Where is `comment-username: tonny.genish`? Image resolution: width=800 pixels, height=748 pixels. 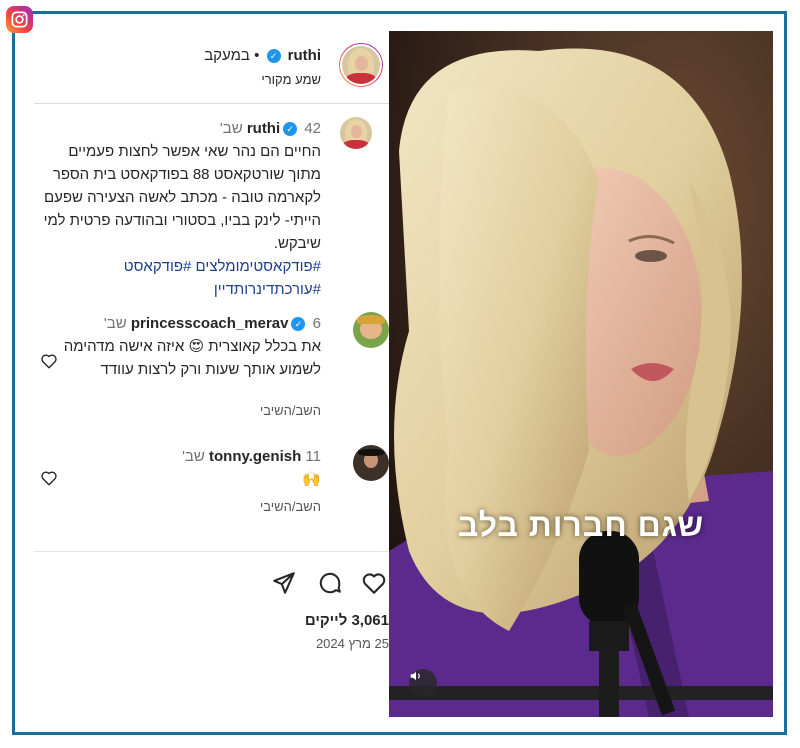
comment-username: tonny.genish is located at coordinates (255, 456).